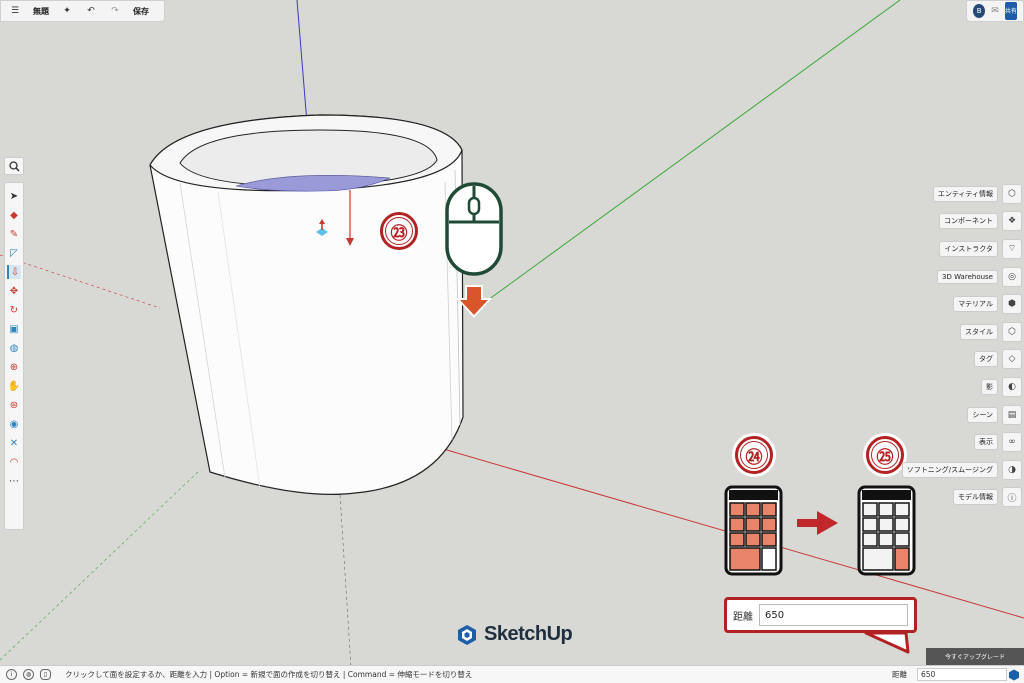  Describe the element at coordinates (41, 11) in the screenshot. I see `file-name: 無題` at that location.